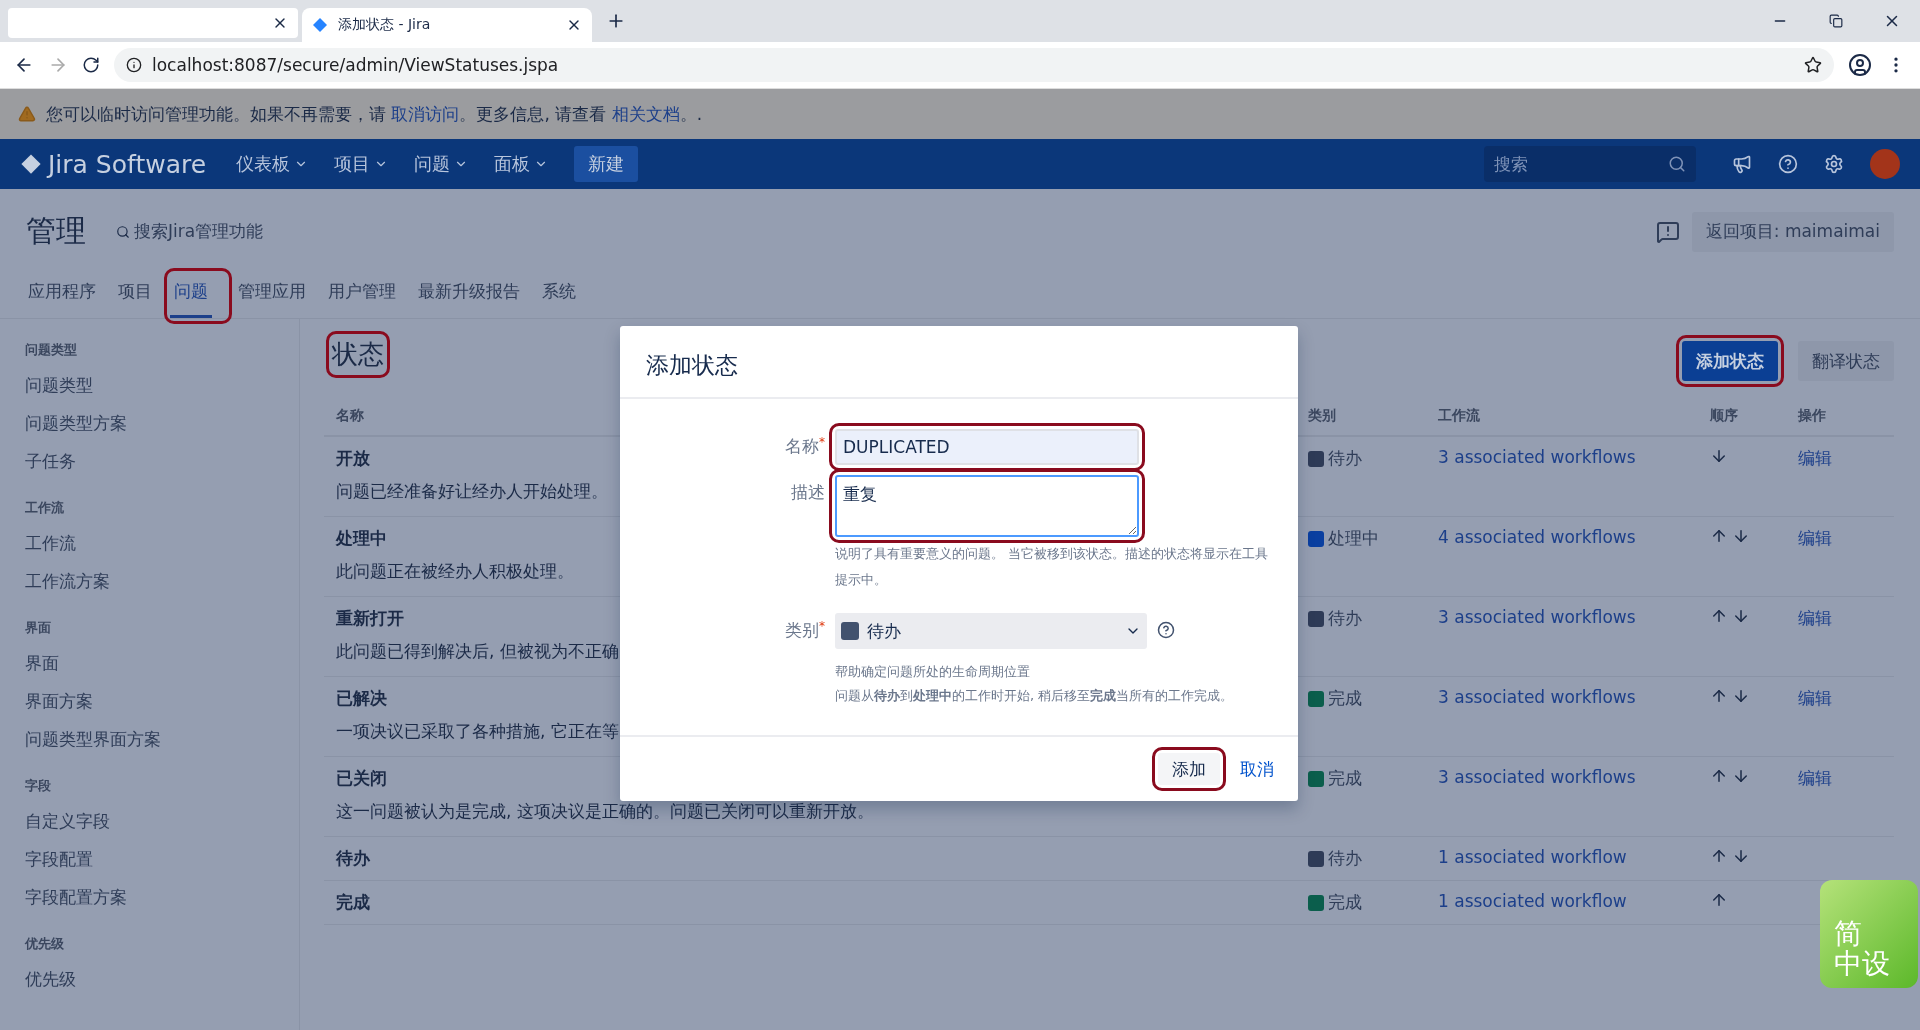  Describe the element at coordinates (605, 811) in the screenshot. I see `status-description: 这一问题被认为是完成, 这项决议是正确的。问题已关闭可以重新开放。` at that location.